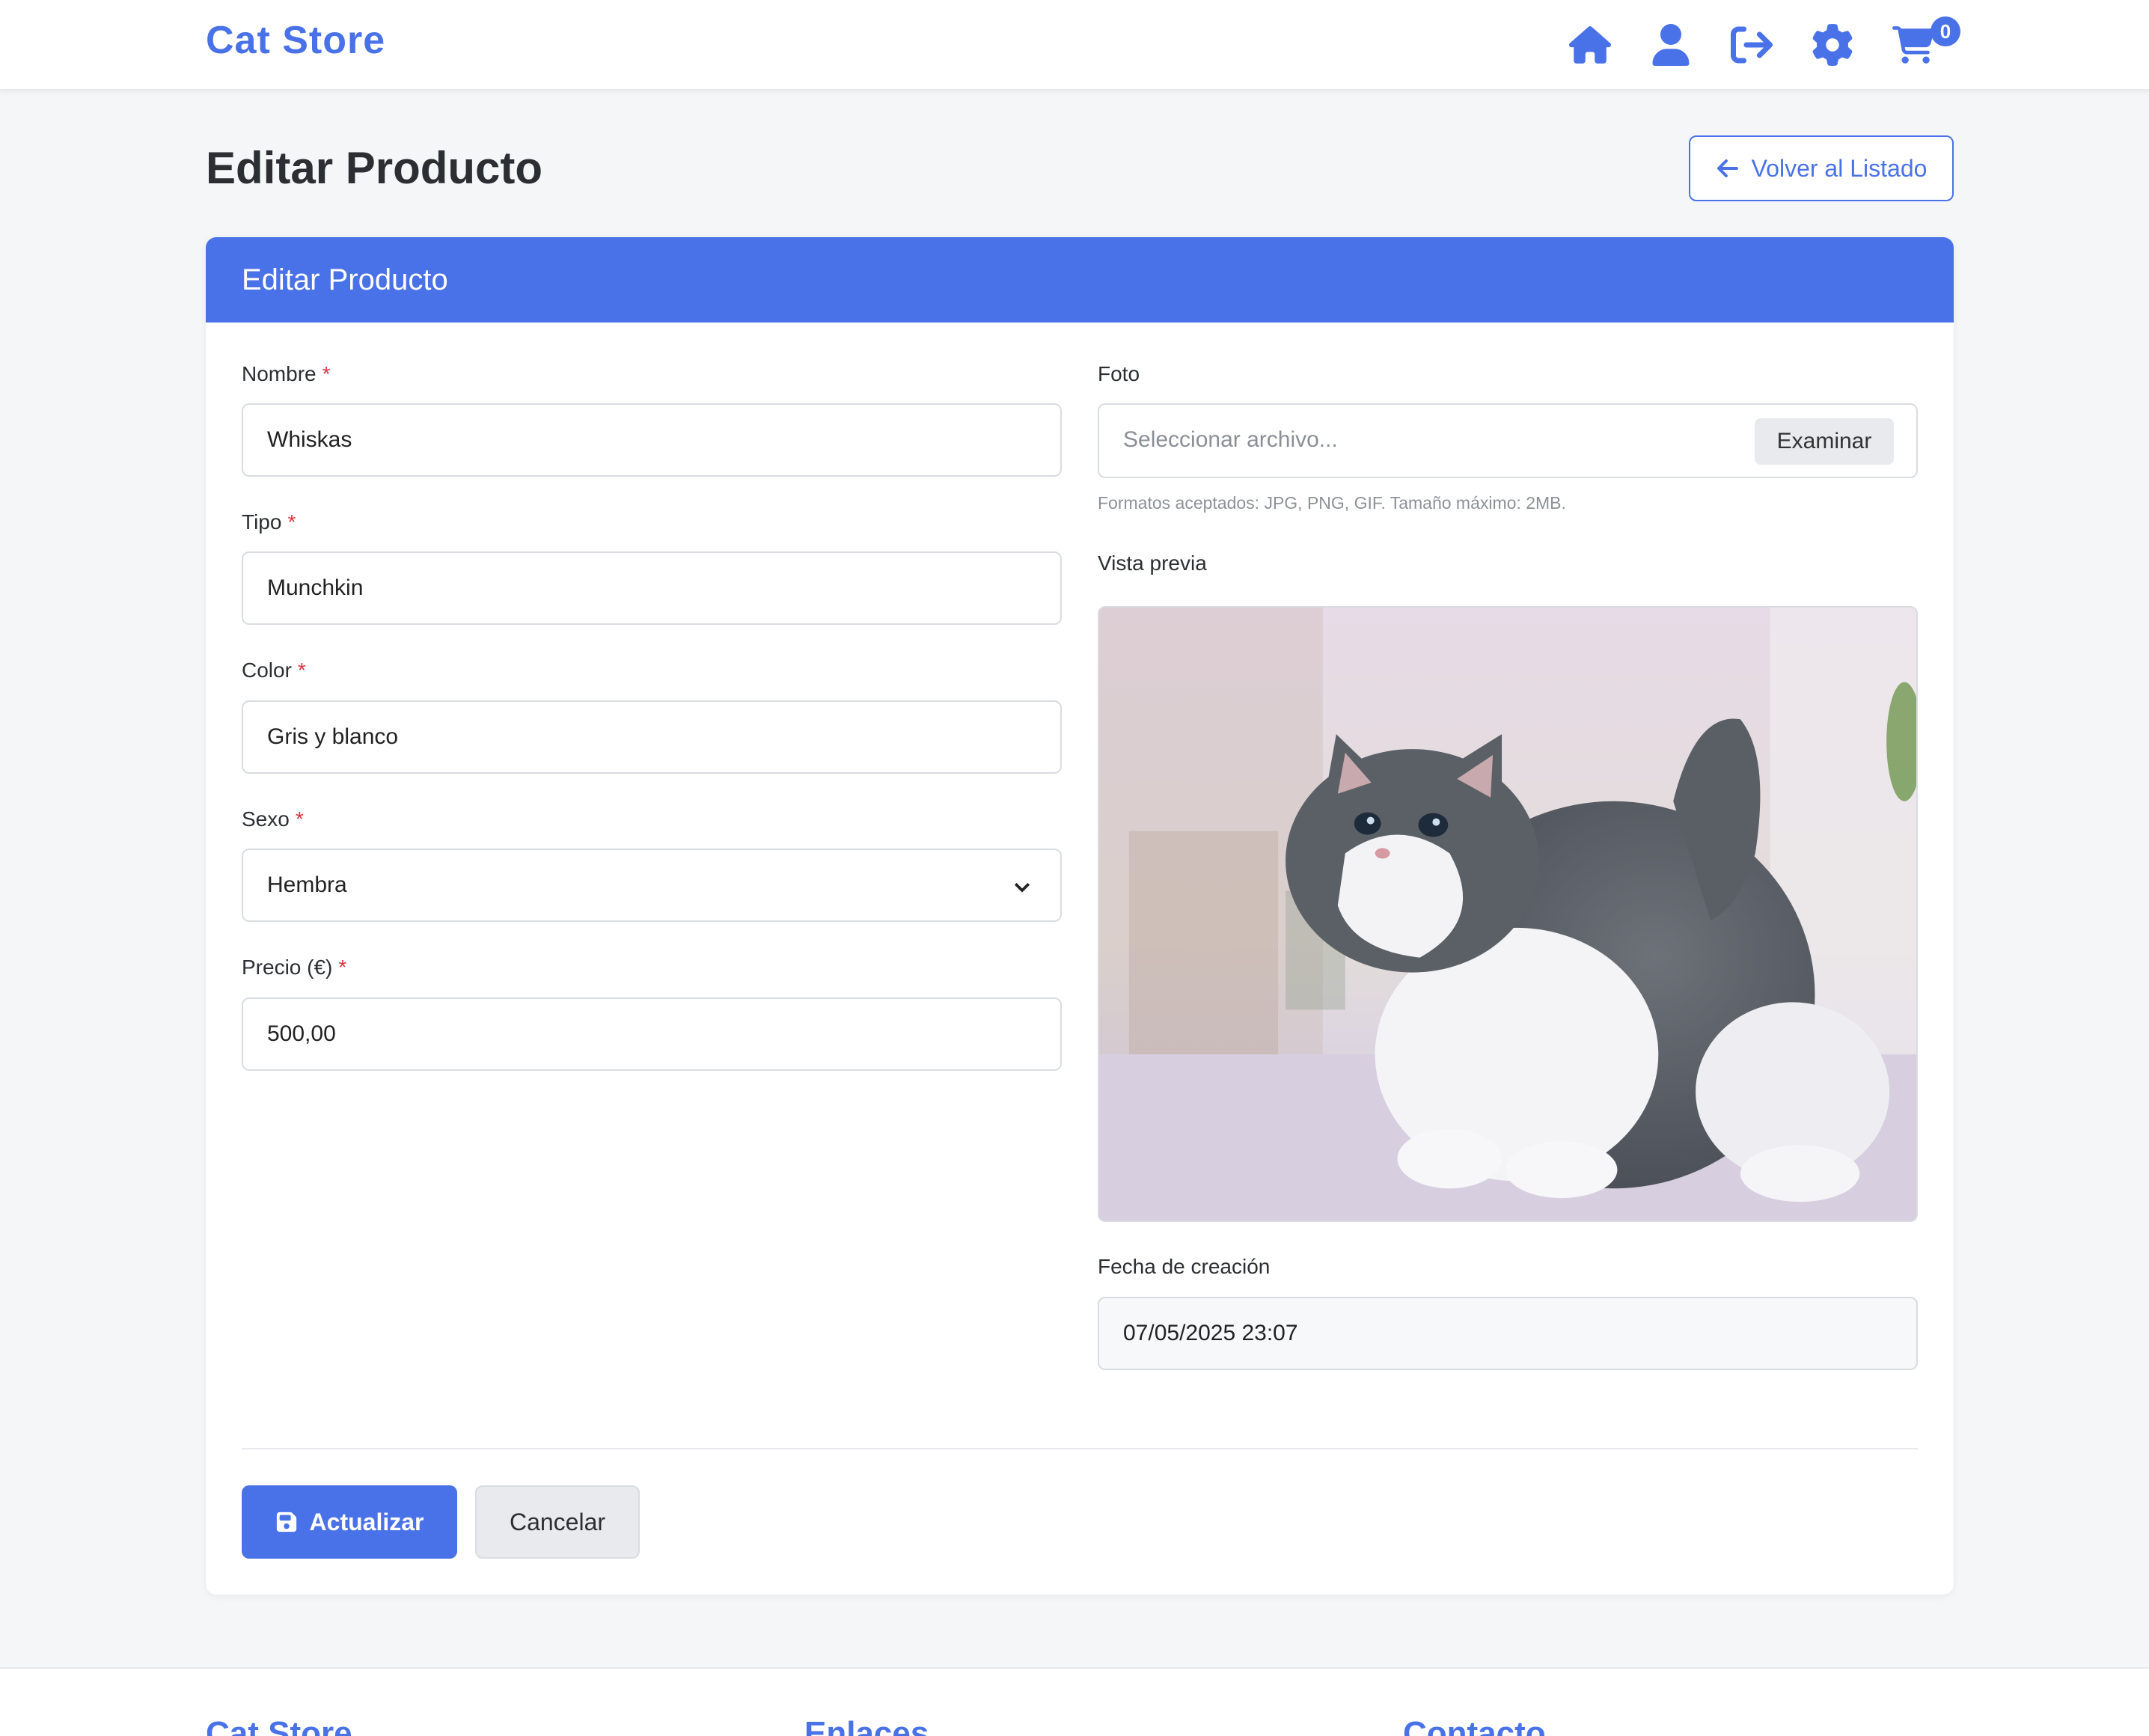 The width and height of the screenshot is (2149, 1736). I want to click on nombre-input: Whiskas, so click(652, 440).